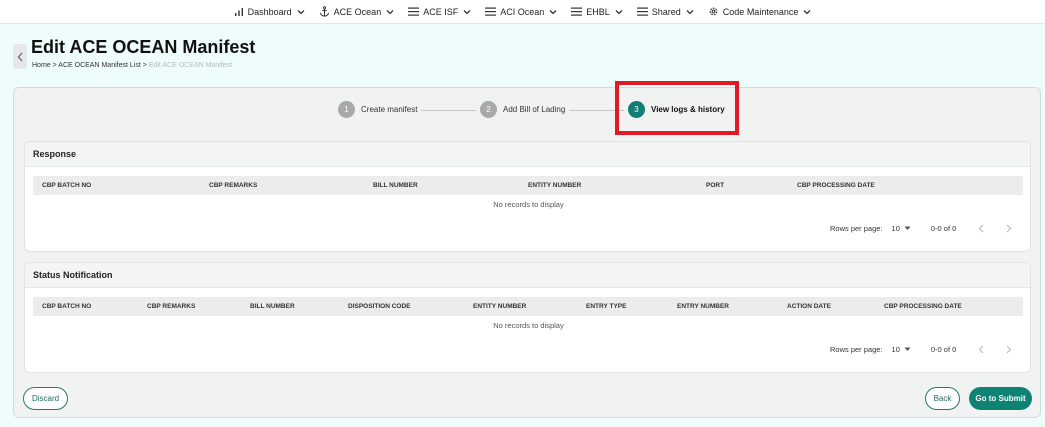 This screenshot has height=427, width=1045. I want to click on nav-ace-isf-label: ACE ISF, so click(441, 11).